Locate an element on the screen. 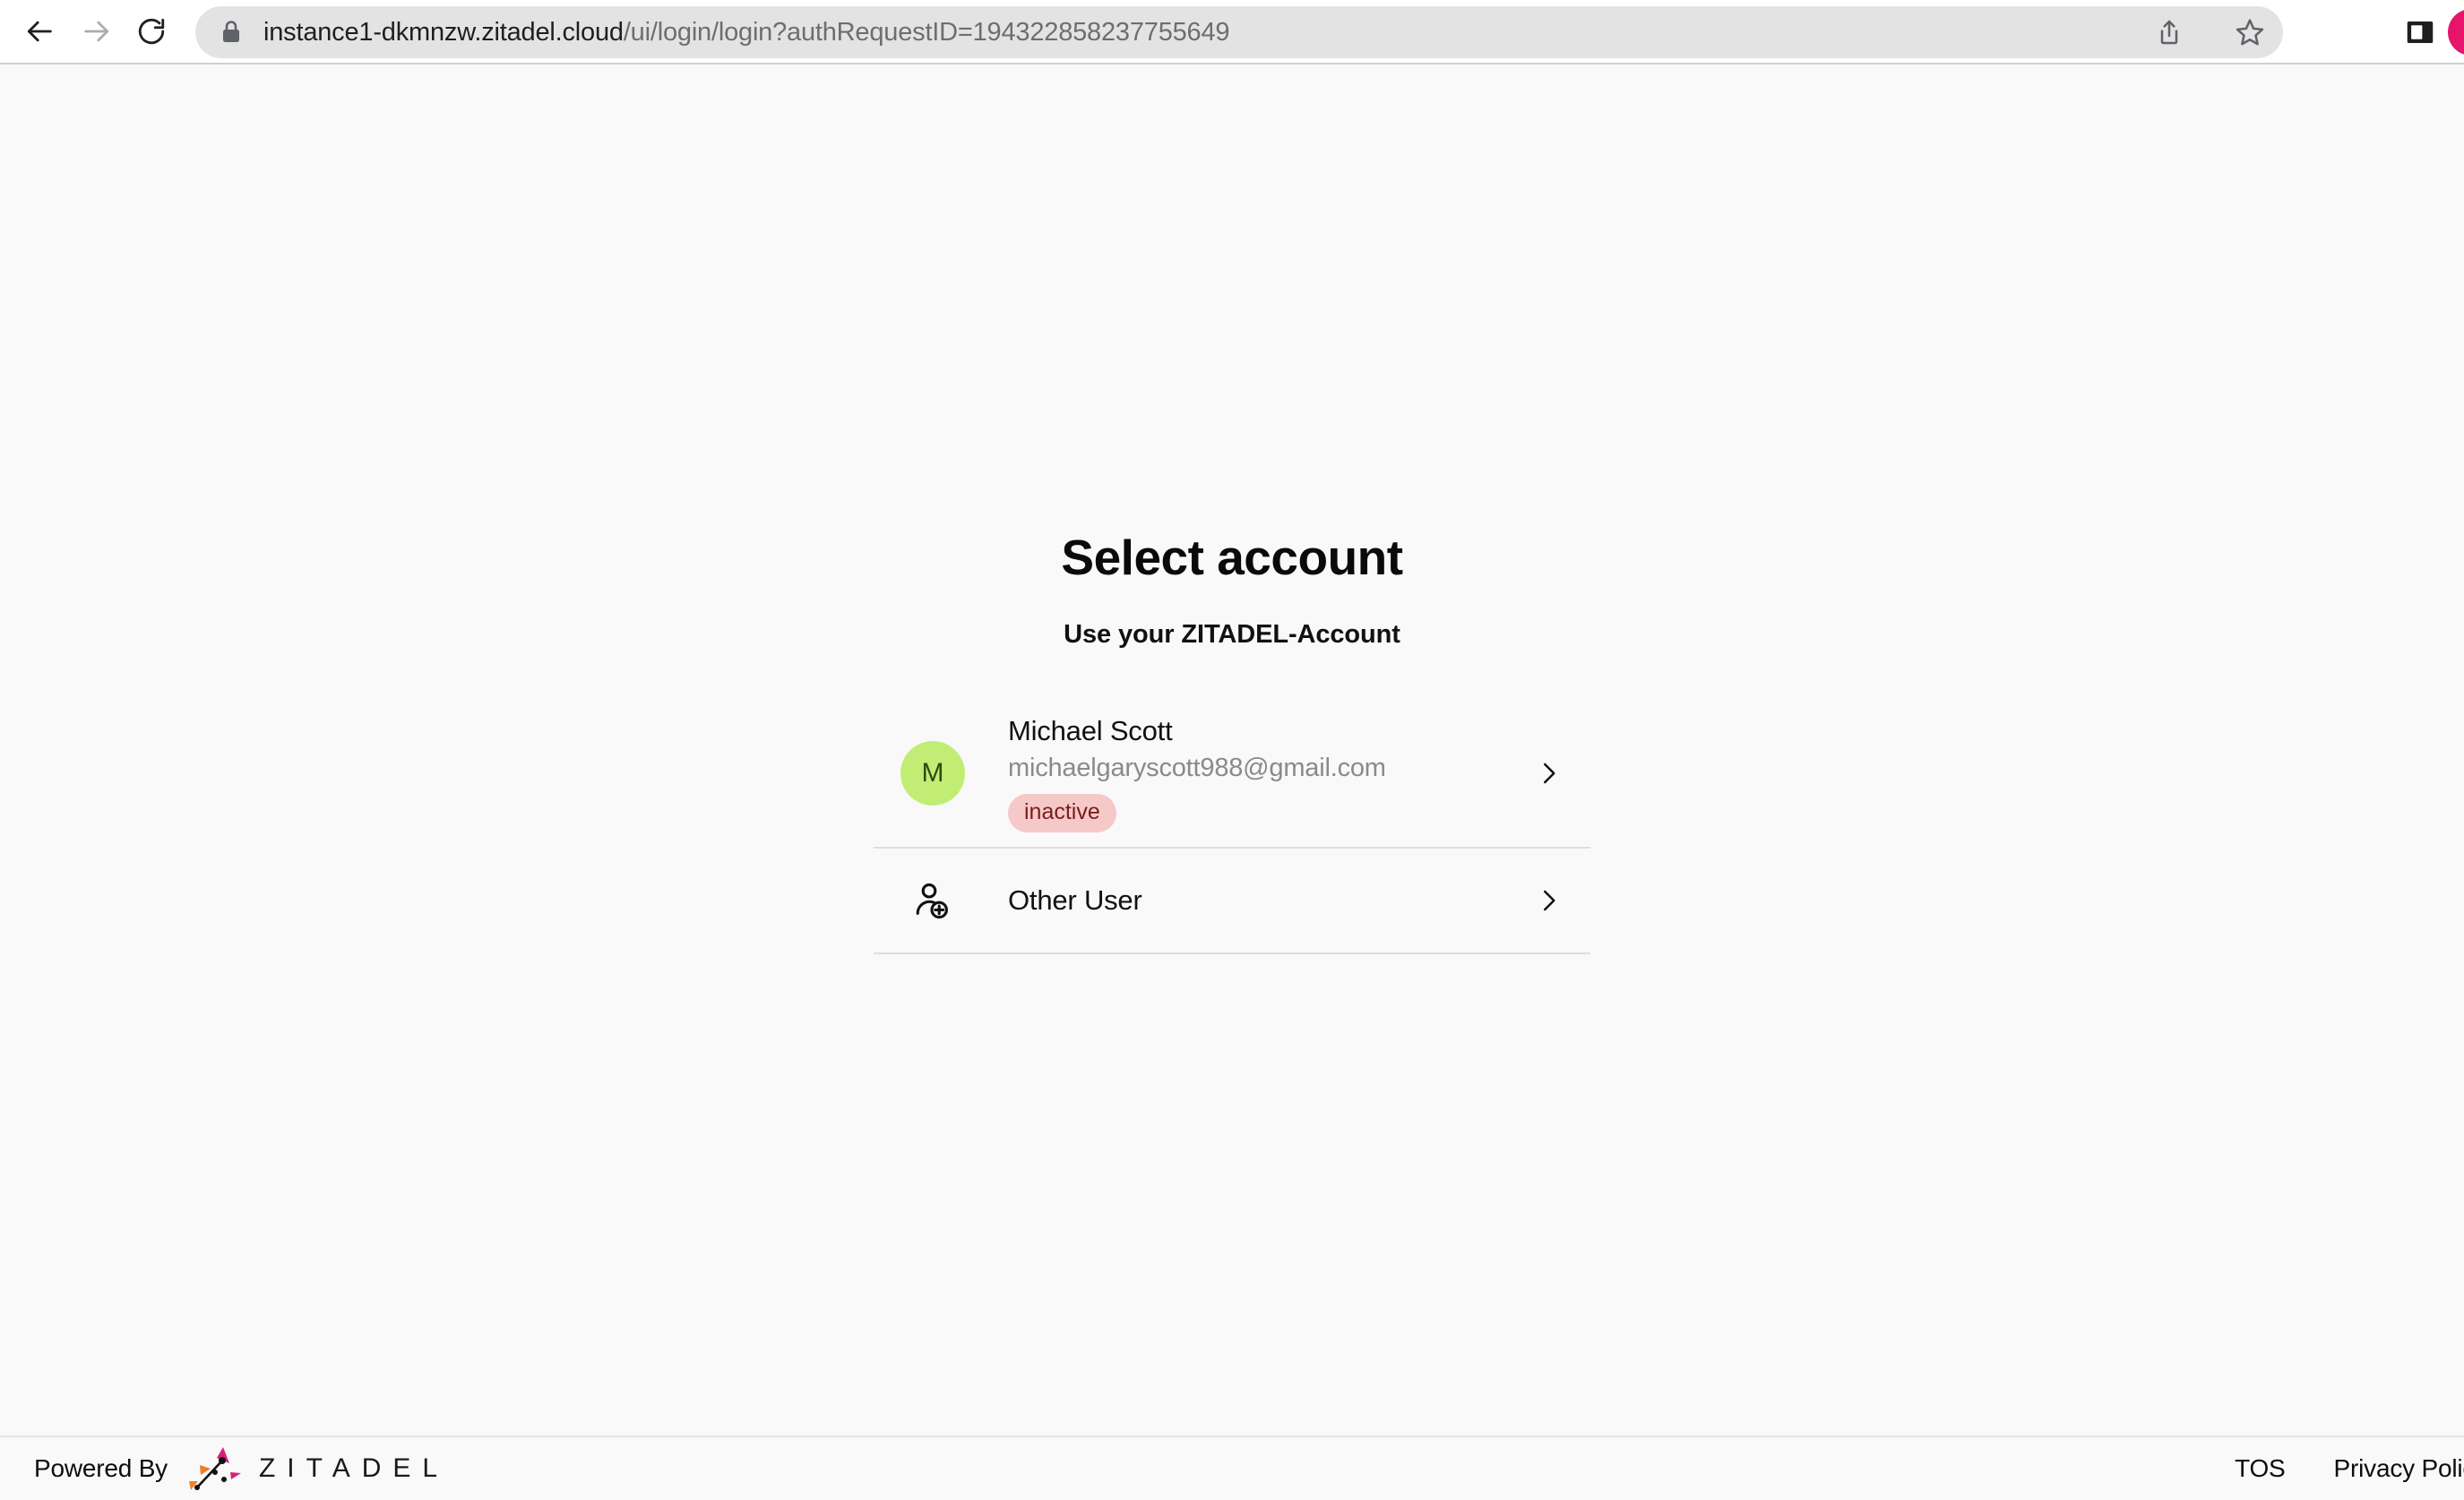 The height and width of the screenshot is (1500, 2464). footer-links: TOS Privacy Policy is located at coordinates (2349, 1469).